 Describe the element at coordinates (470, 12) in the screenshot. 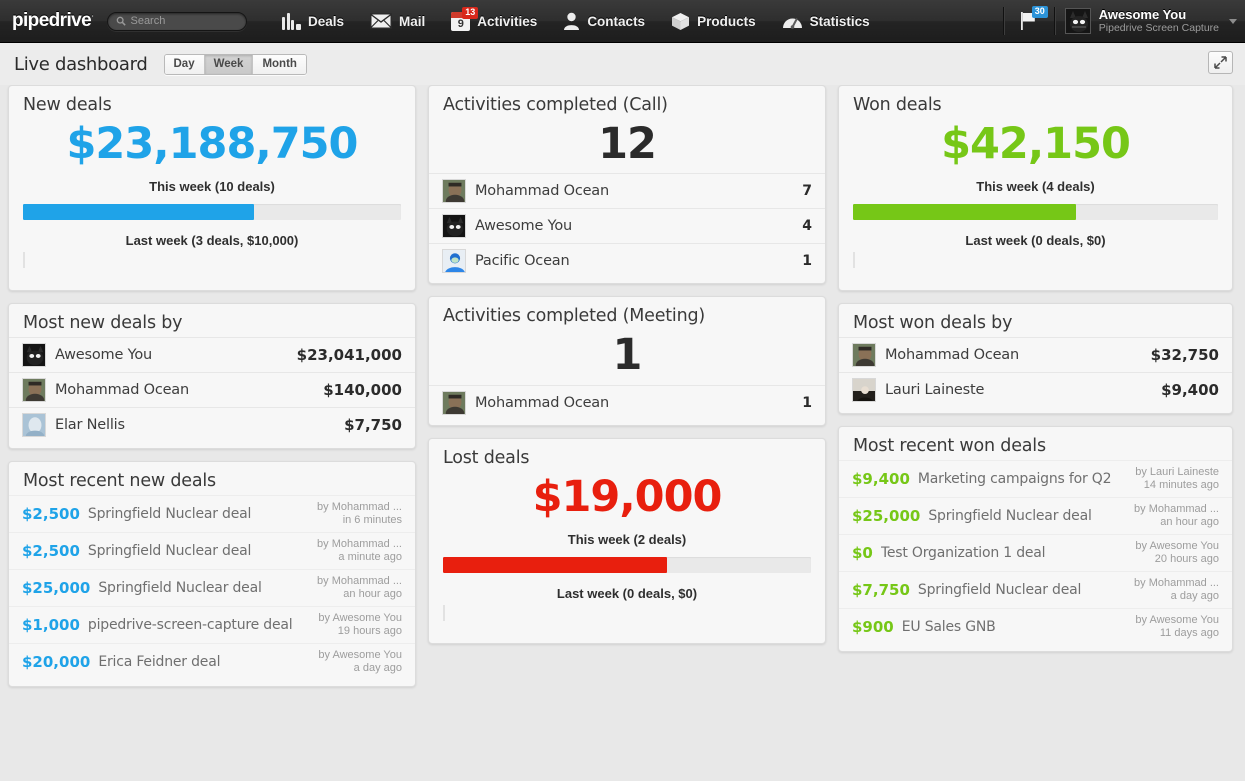

I see `activities-badge: 13` at that location.